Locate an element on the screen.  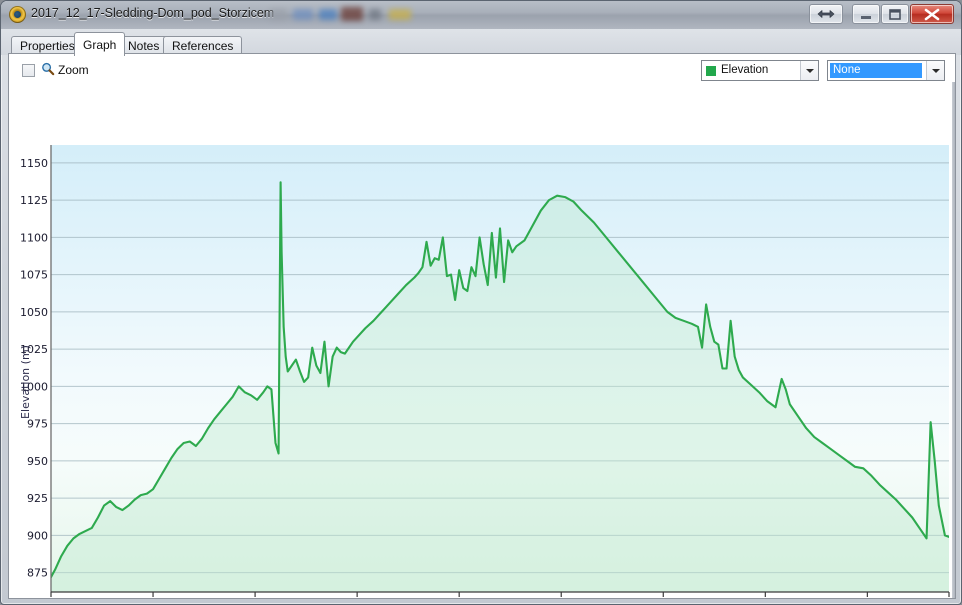
y-tick-label: 950 is located at coordinates (37, 461).